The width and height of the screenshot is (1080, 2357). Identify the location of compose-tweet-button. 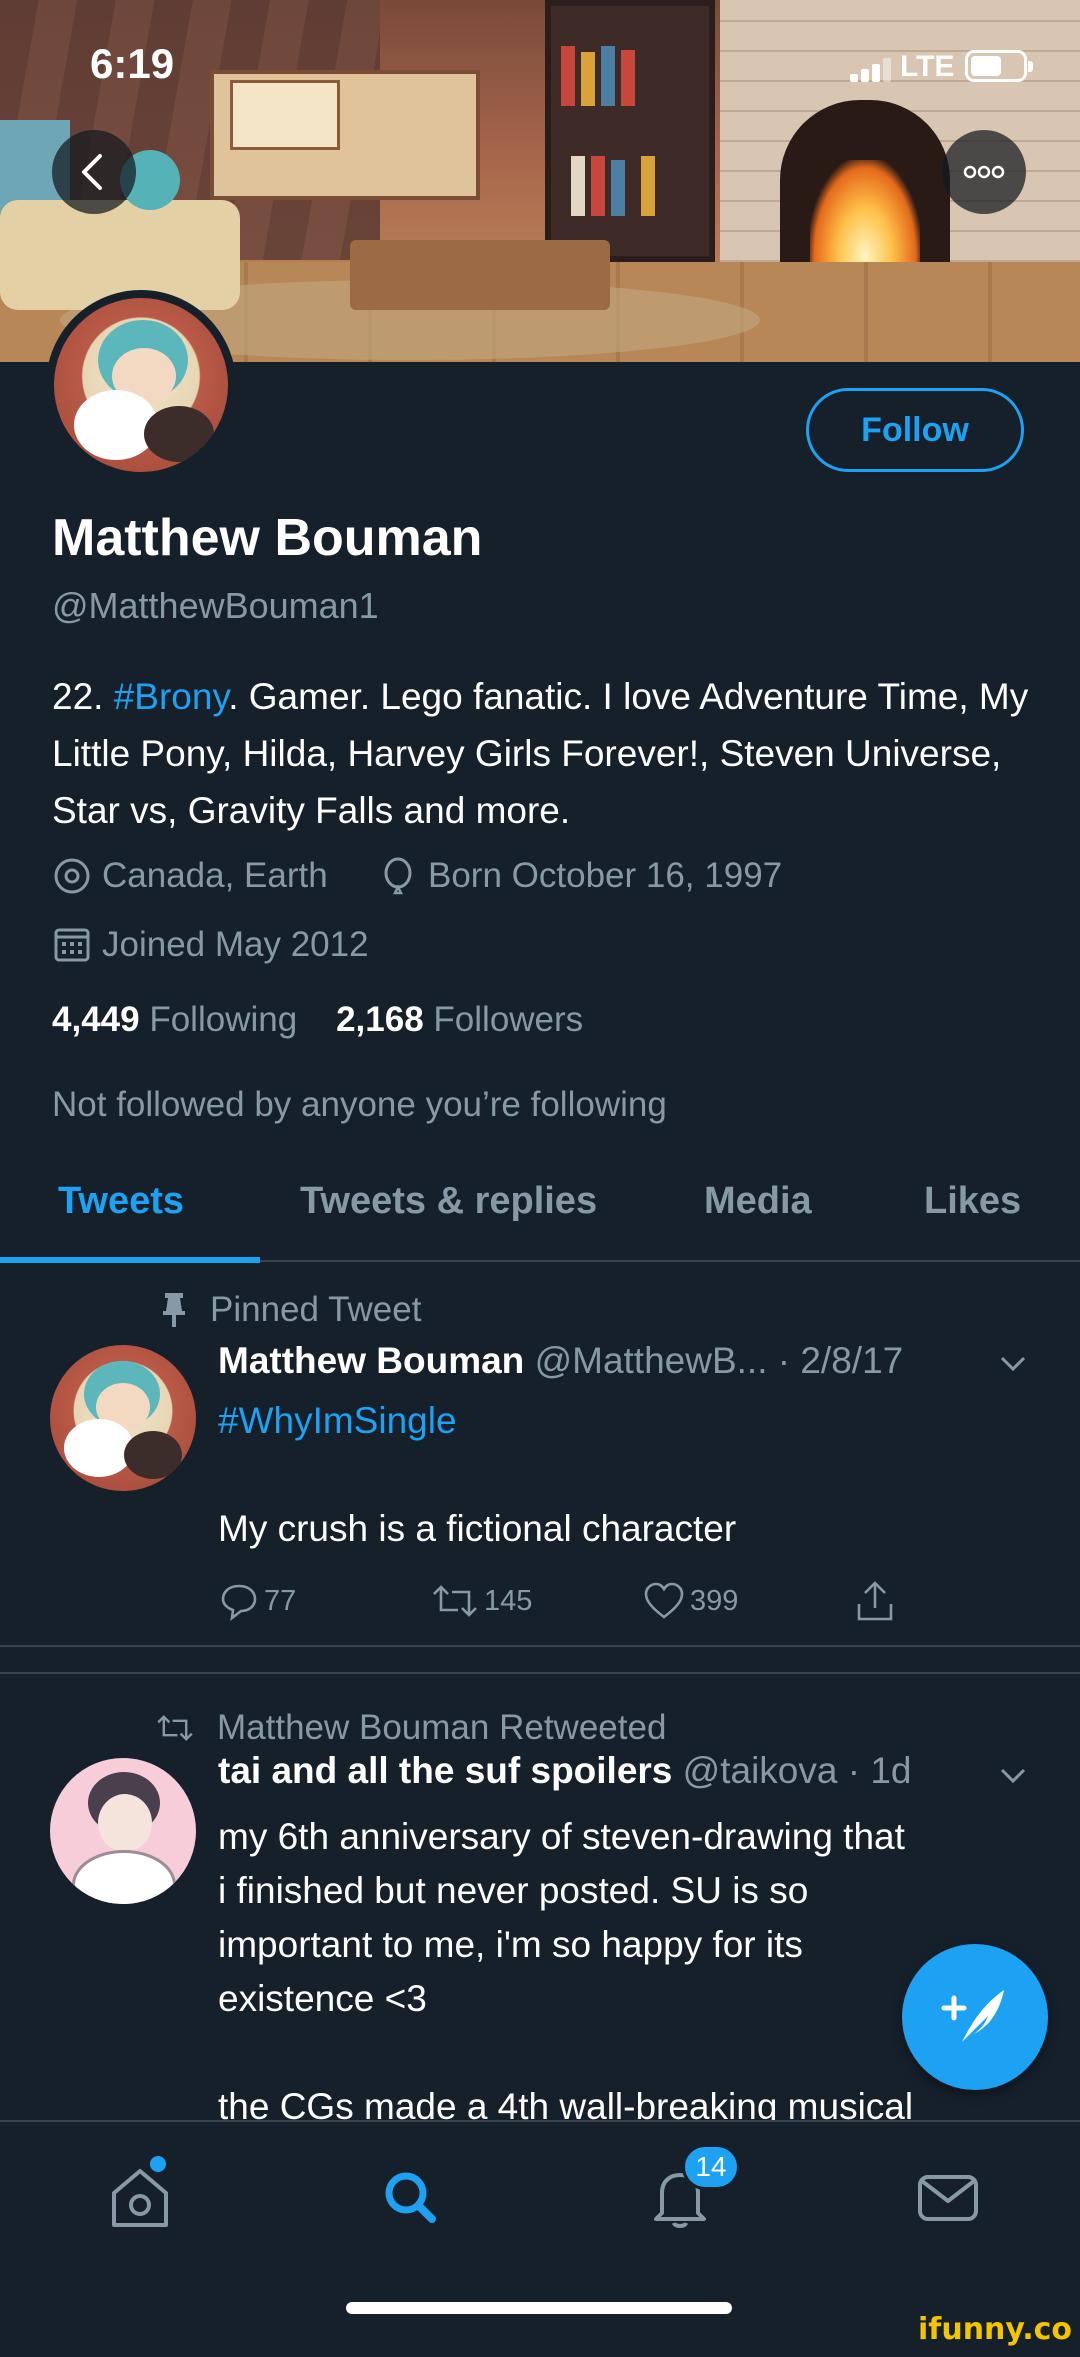
(975, 2017).